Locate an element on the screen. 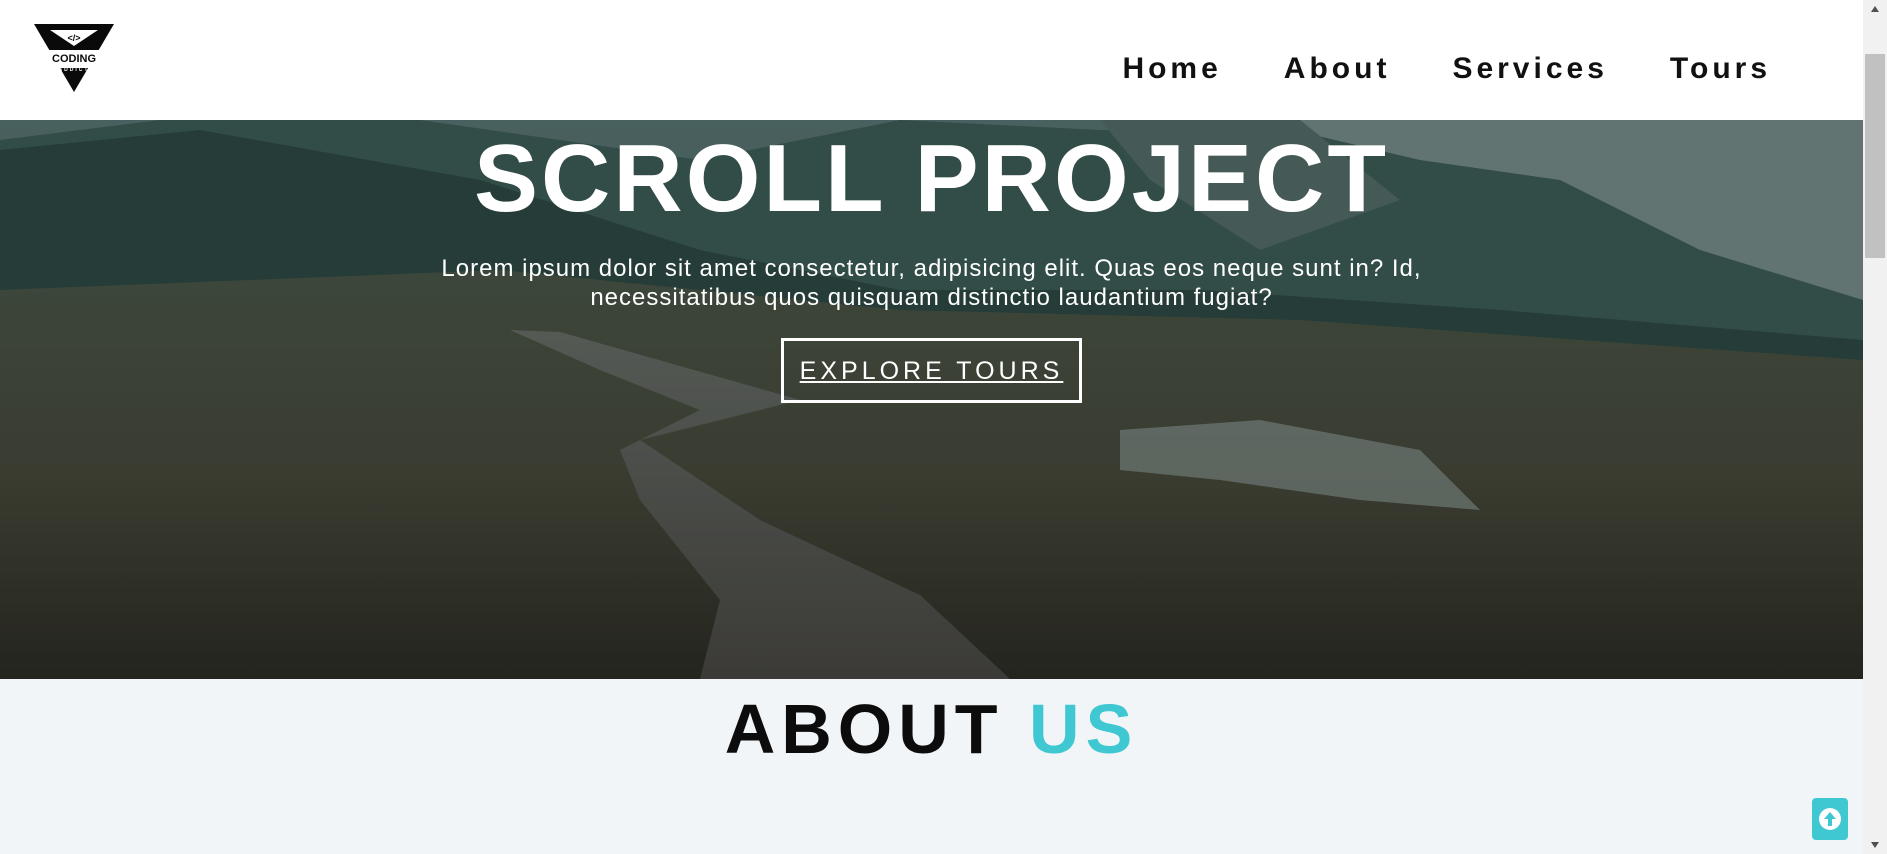  nav-link-about: About is located at coordinates (1337, 69).